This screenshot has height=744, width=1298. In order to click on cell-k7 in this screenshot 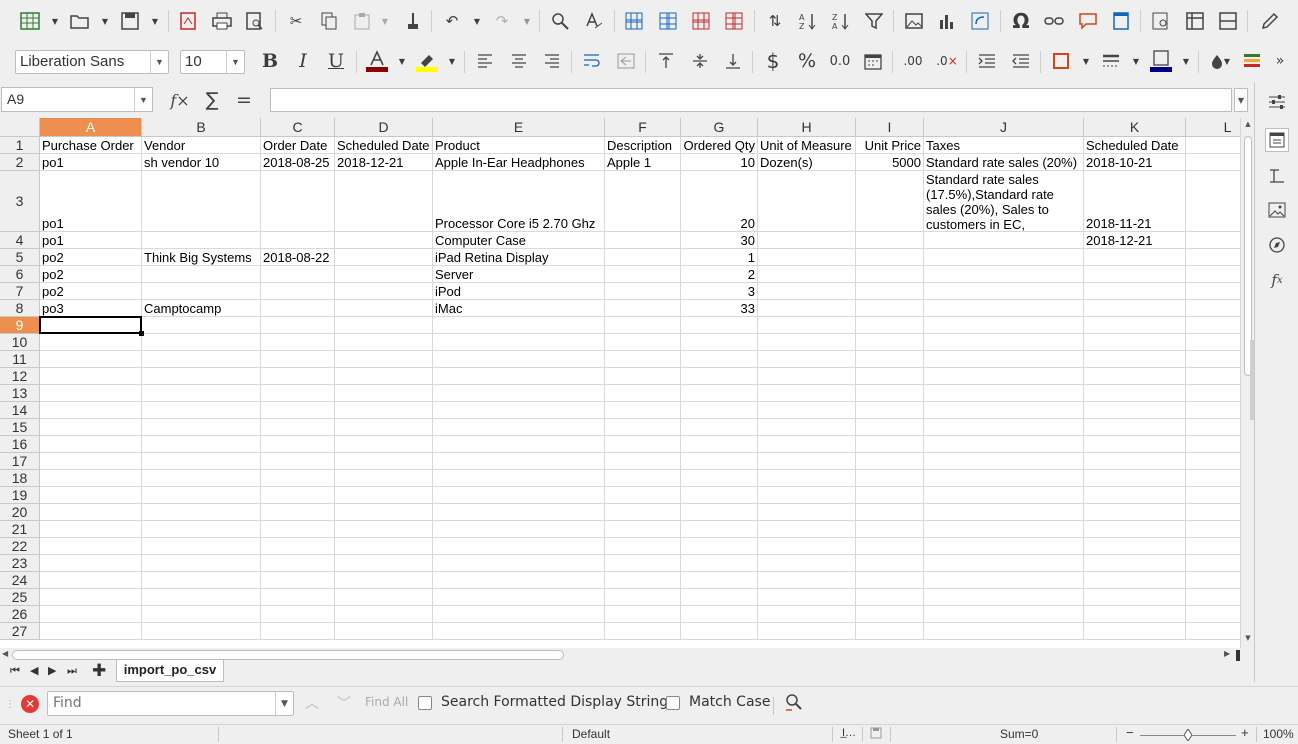, I will do `click(1135, 291)`.